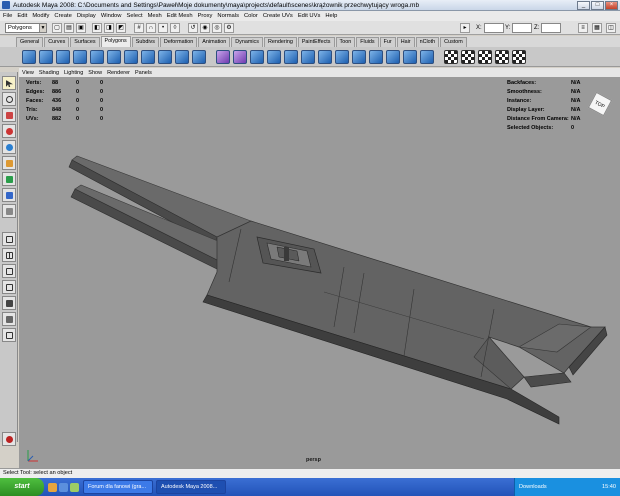 This screenshot has width=620, height=496. What do you see at coordinates (46, 57) in the screenshot?
I see `poly-cube-icon` at bounding box center [46, 57].